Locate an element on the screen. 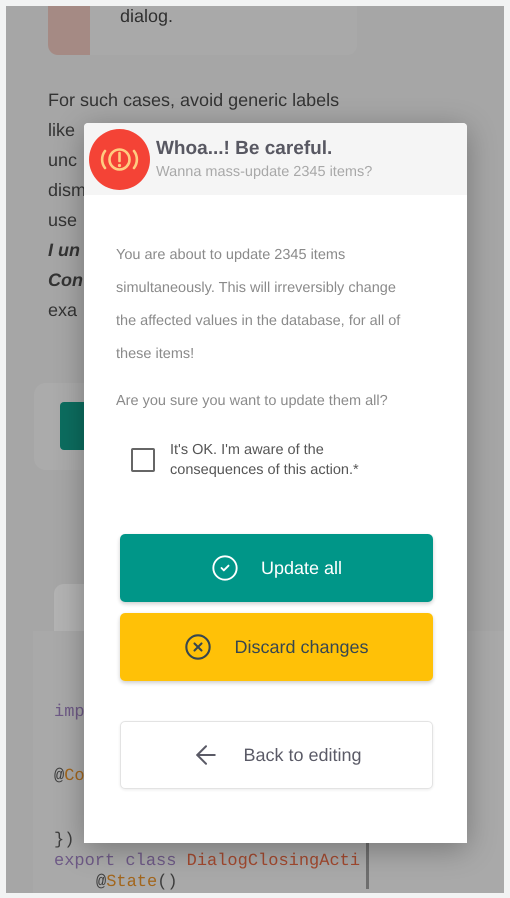  code-line: @State() is located at coordinates (137, 882).